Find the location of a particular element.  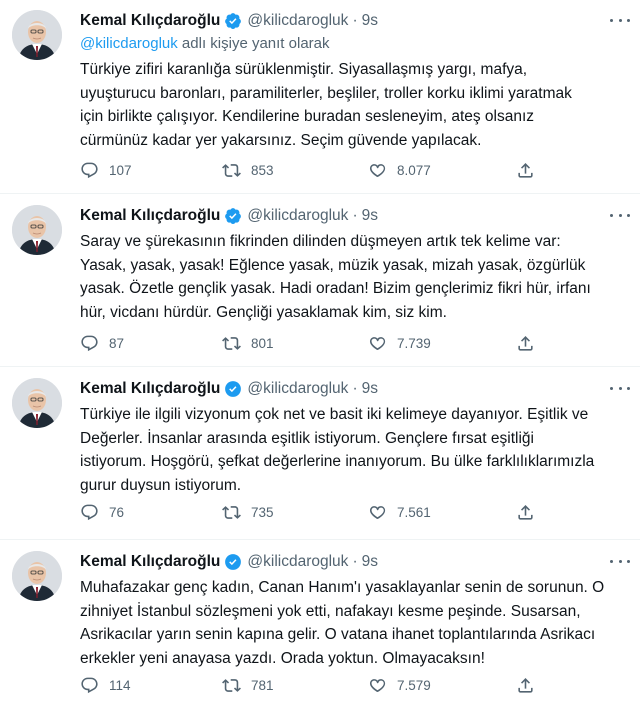

tweet-actions: 87 801 7.739 is located at coordinates (315, 343).